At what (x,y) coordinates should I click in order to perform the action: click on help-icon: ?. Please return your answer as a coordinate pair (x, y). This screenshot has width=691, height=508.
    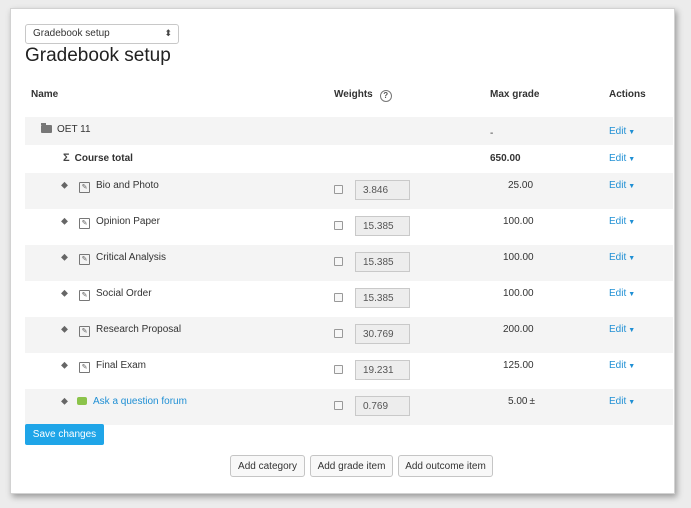
    Looking at the image, I should click on (385, 96).